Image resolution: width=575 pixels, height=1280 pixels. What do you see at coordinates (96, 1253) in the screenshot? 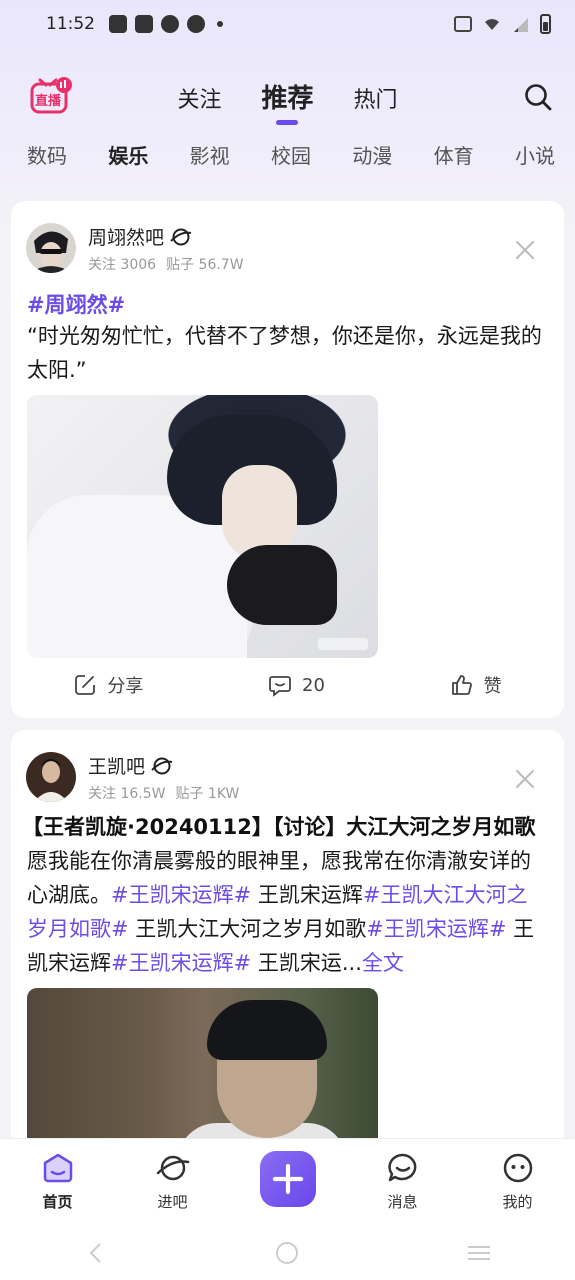
I see `back-icon` at bounding box center [96, 1253].